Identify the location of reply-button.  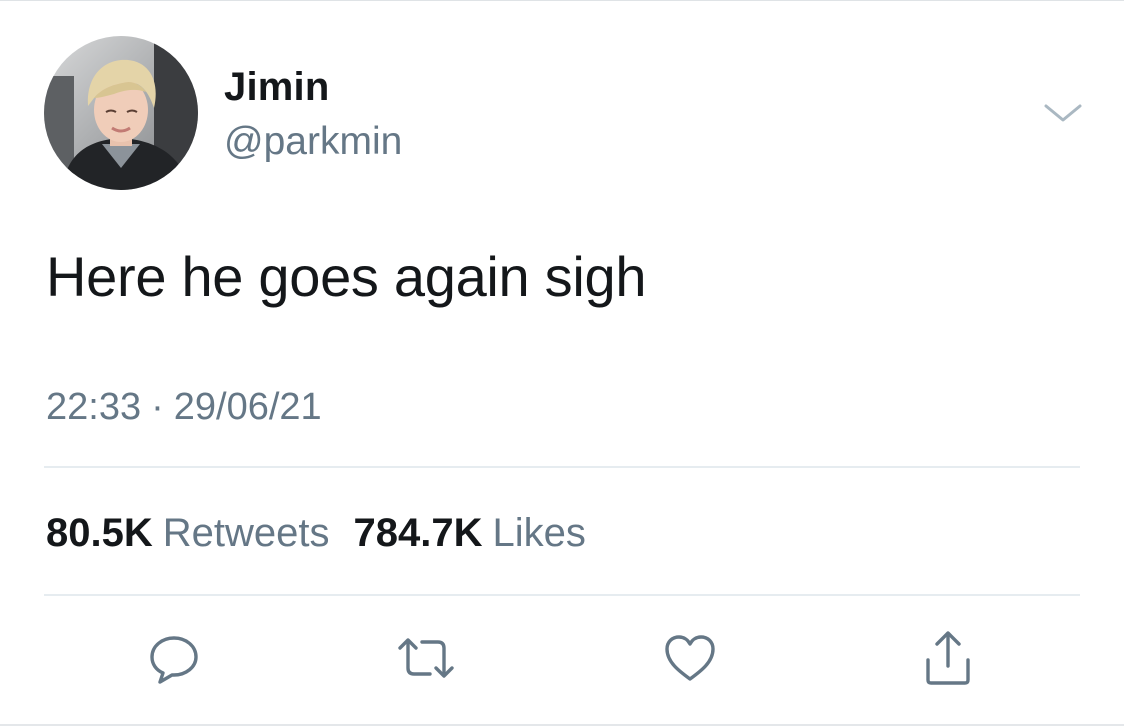
(174, 660).